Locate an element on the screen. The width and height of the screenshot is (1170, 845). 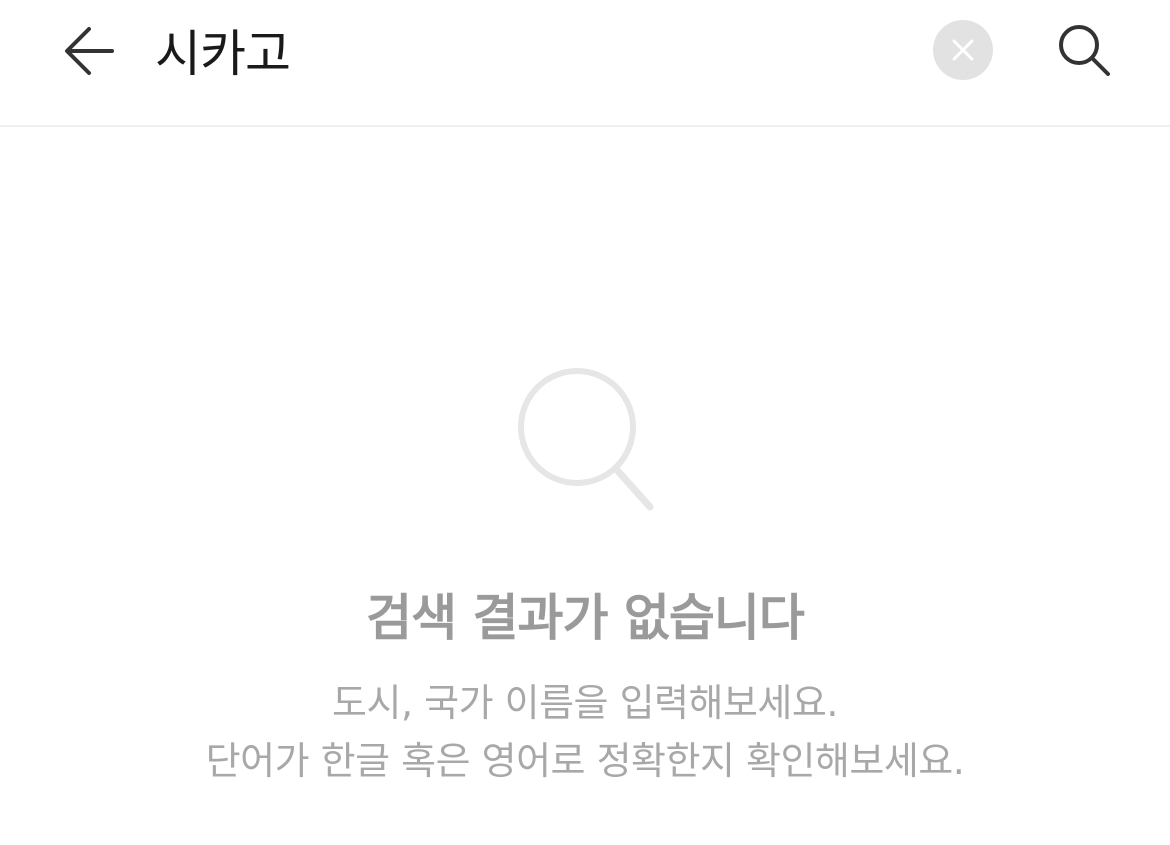
submit-search-button is located at coordinates (1084, 50).